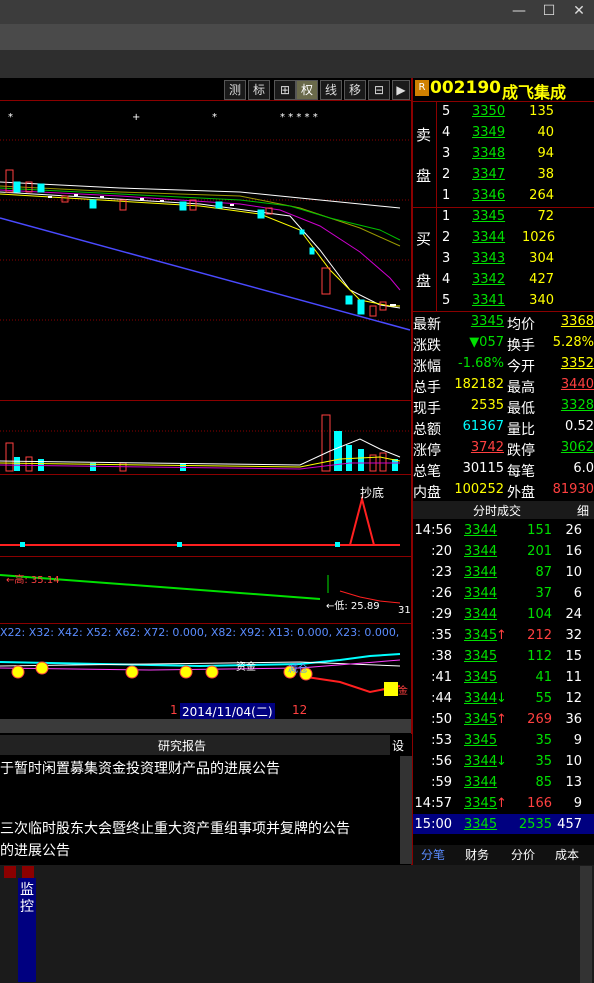 The image size is (594, 983). Describe the element at coordinates (285, 90) in the screenshot. I see `grid-icon: ⊞` at that location.